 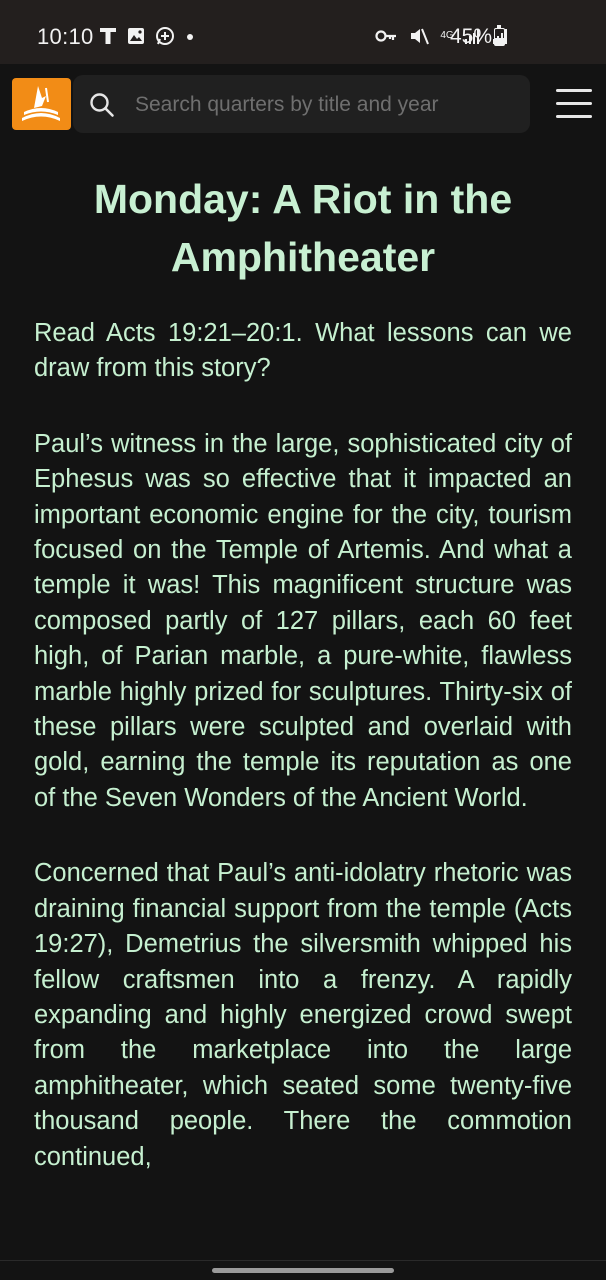 I want to click on status-bar: 10:10 4G 45%, so click(x=303, y=32).